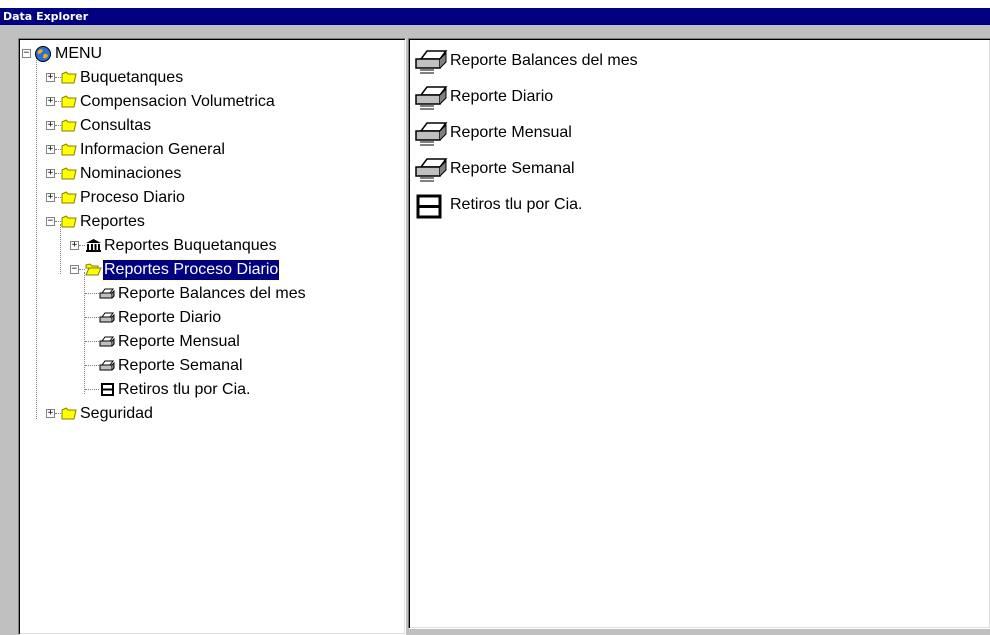 The height and width of the screenshot is (635, 990). What do you see at coordinates (511, 133) in the screenshot?
I see `list-item-label: Reporte Mensual` at bounding box center [511, 133].